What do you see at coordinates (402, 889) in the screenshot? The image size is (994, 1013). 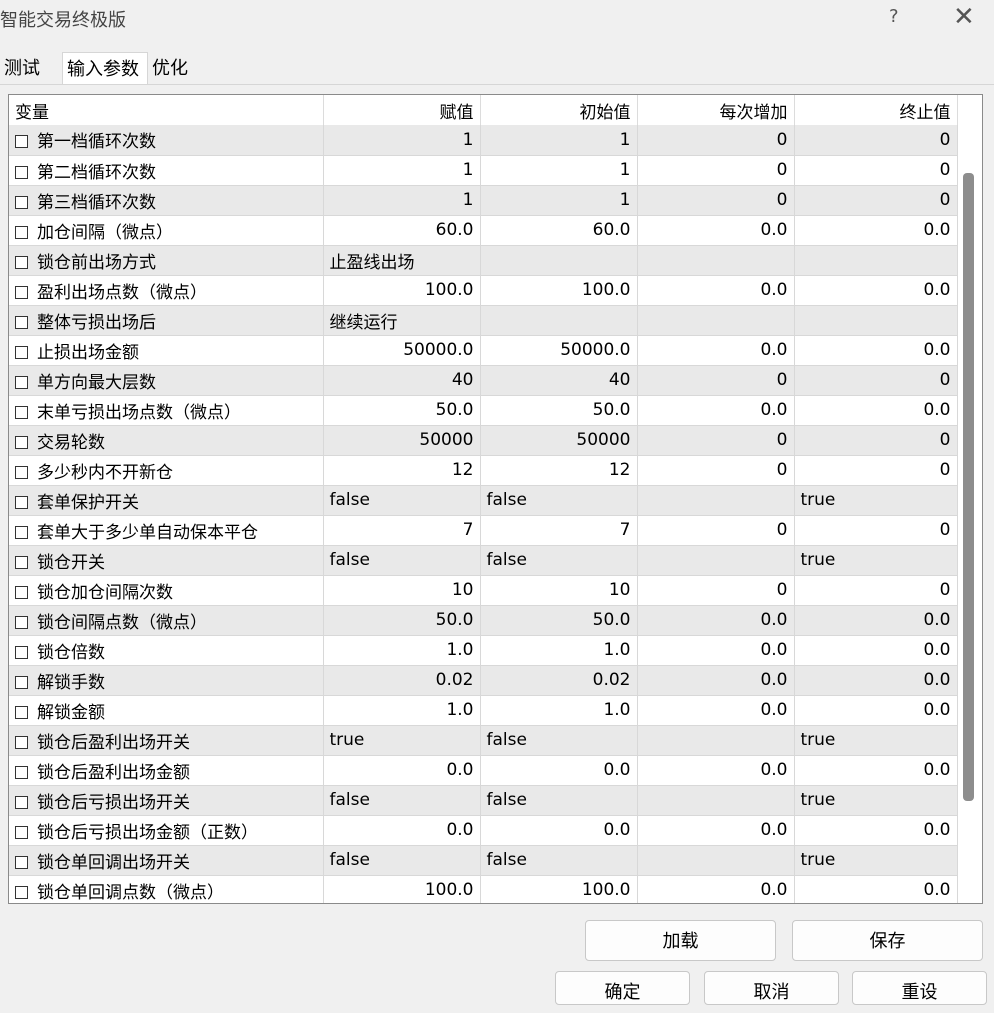 I see `value-cell: 100.0` at bounding box center [402, 889].